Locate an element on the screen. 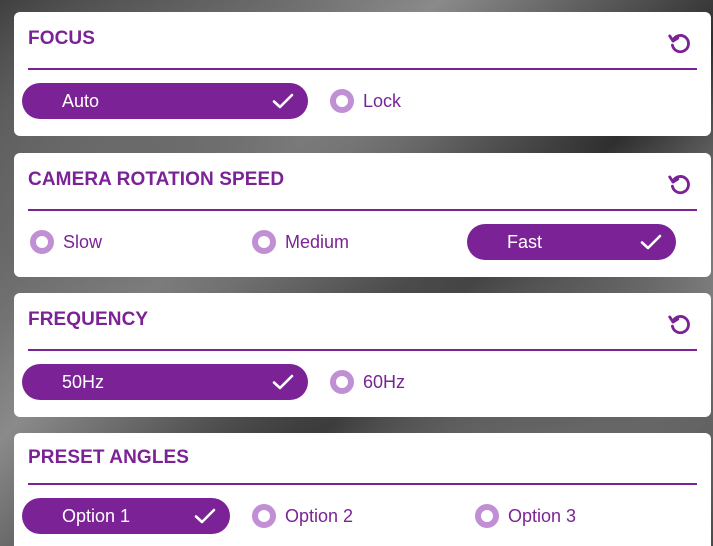 This screenshot has height=546, width=713. speed-option-slow: Slow is located at coordinates (90, 242).